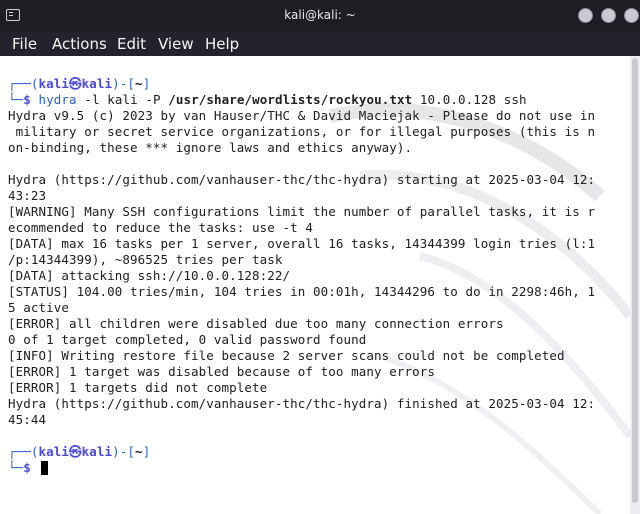 This screenshot has width=640, height=514. Describe the element at coordinates (145, 259) in the screenshot. I see `output-line: /p:14344399), ~896525 tries per task` at that location.